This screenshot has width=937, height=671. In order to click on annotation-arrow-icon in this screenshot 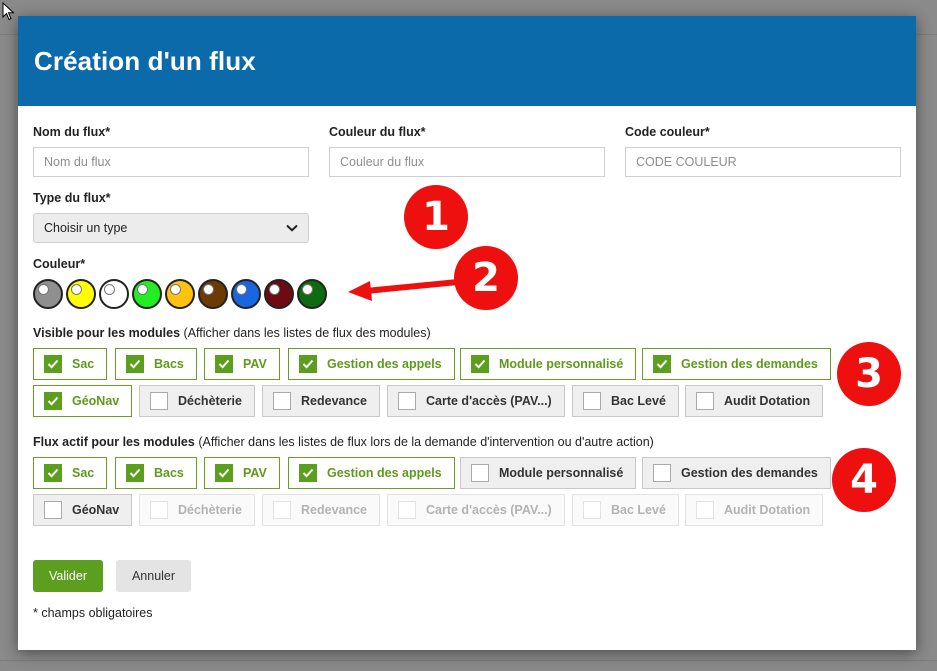, I will do `click(404, 290)`.